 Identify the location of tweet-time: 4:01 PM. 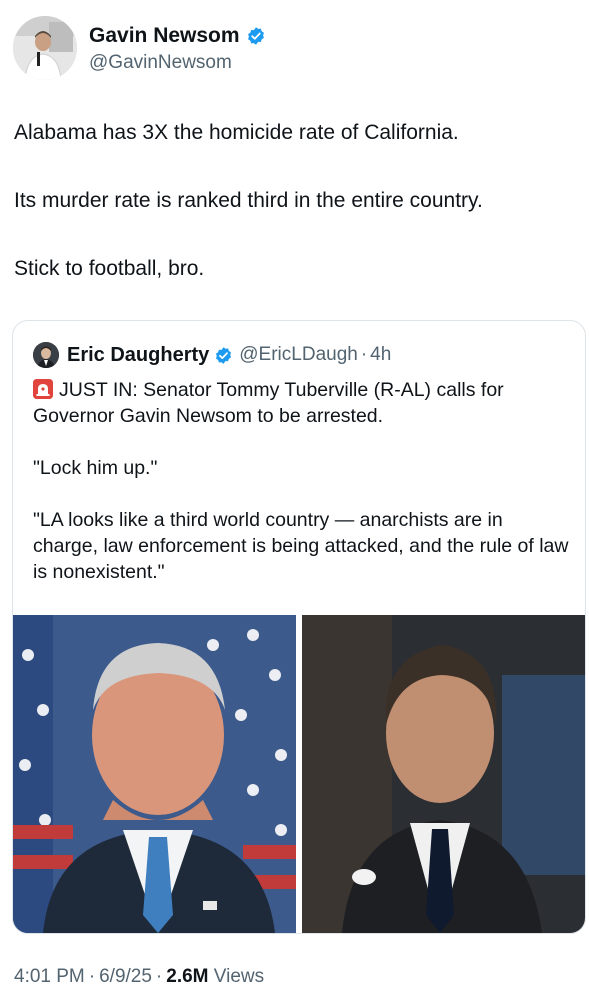
(49, 976).